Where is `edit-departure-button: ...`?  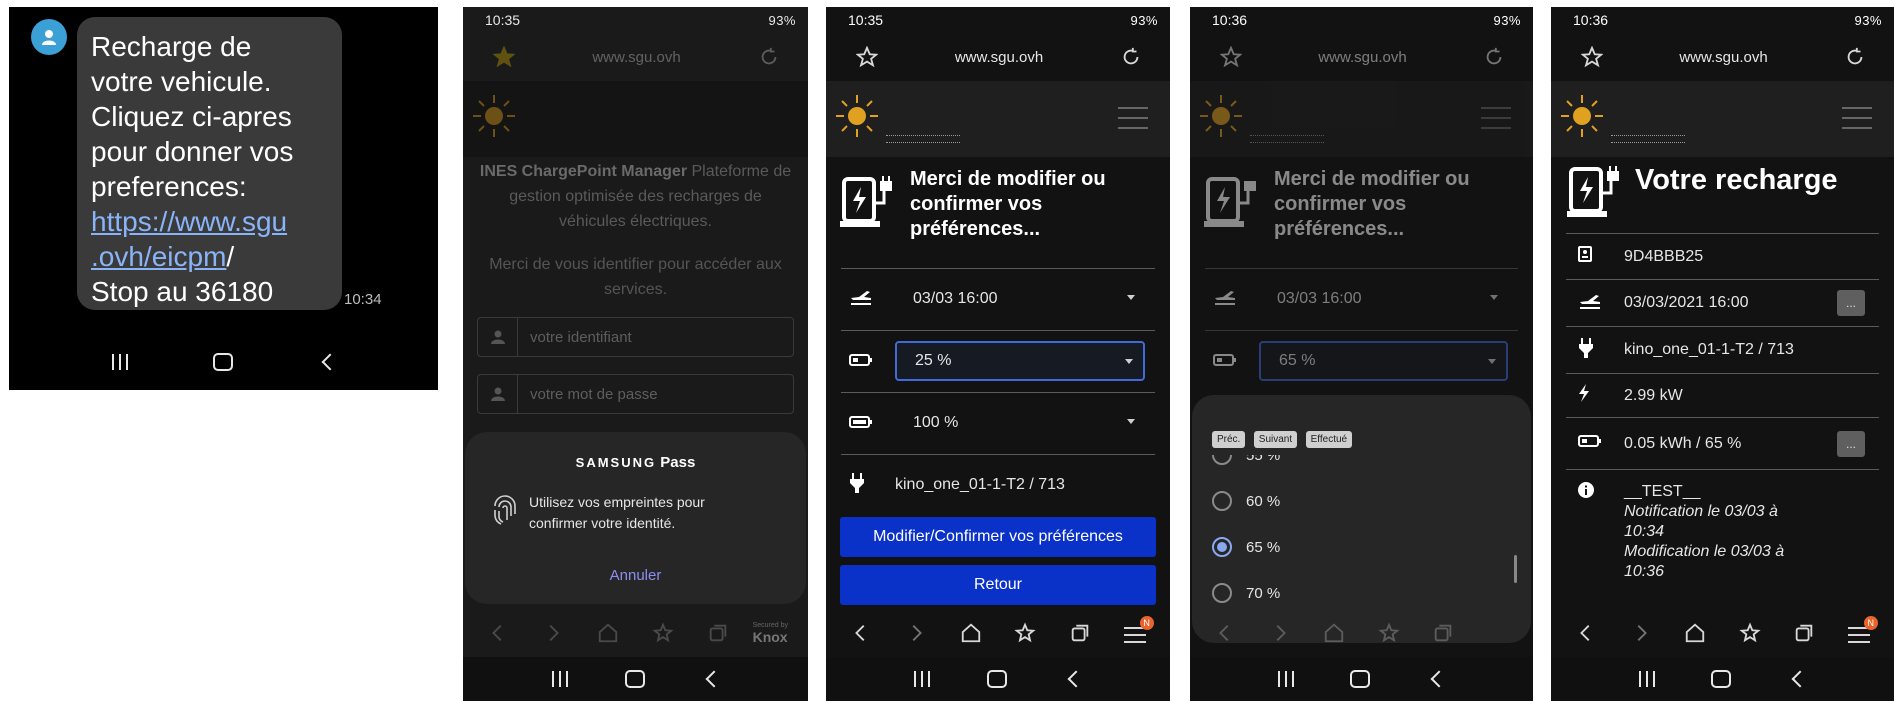
edit-departure-button: ... is located at coordinates (1851, 303).